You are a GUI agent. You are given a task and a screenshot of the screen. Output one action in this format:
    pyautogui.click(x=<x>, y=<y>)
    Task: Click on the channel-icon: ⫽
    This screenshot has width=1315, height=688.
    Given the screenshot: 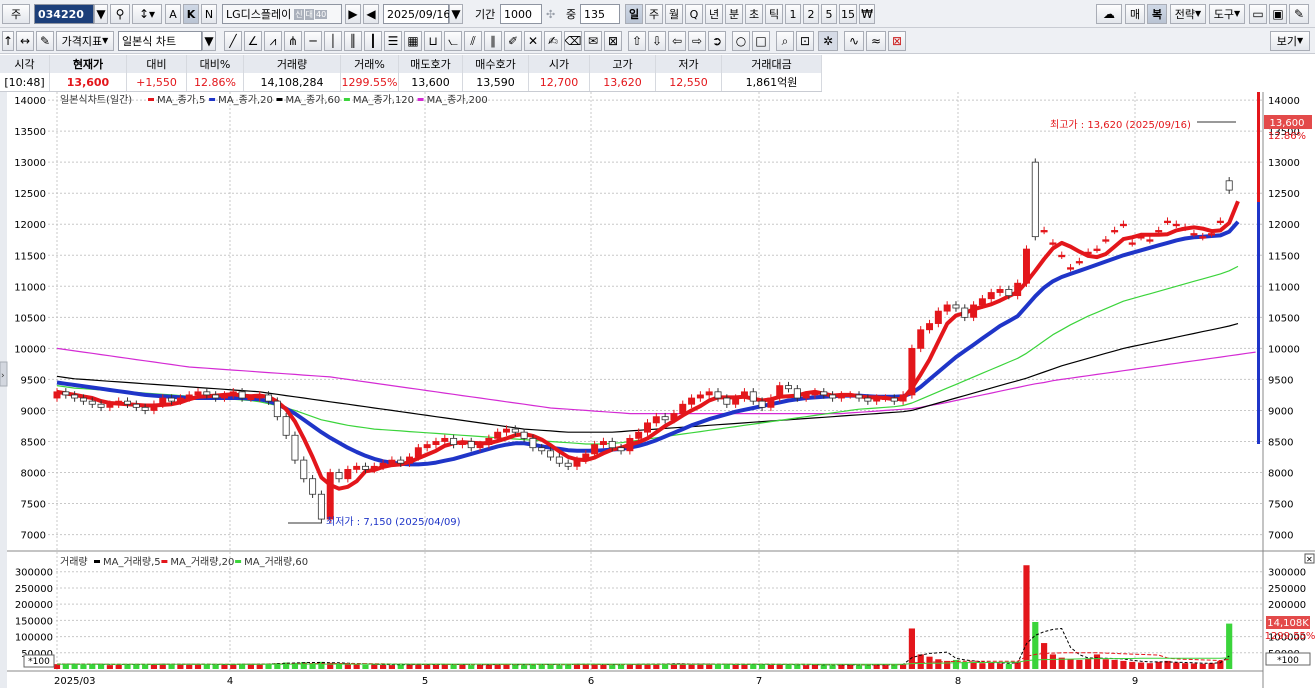 What is the action you would take?
    pyautogui.click(x=473, y=41)
    